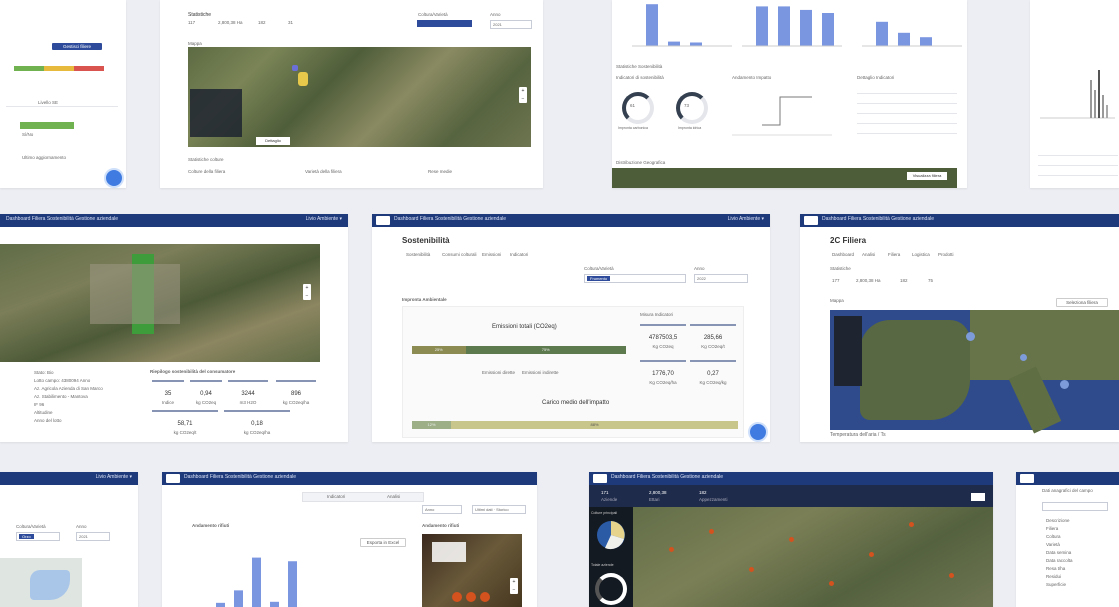 This screenshot has width=1119, height=607. I want to click on kpi-5: 58,71 kg CO2eq/t, so click(185, 422).